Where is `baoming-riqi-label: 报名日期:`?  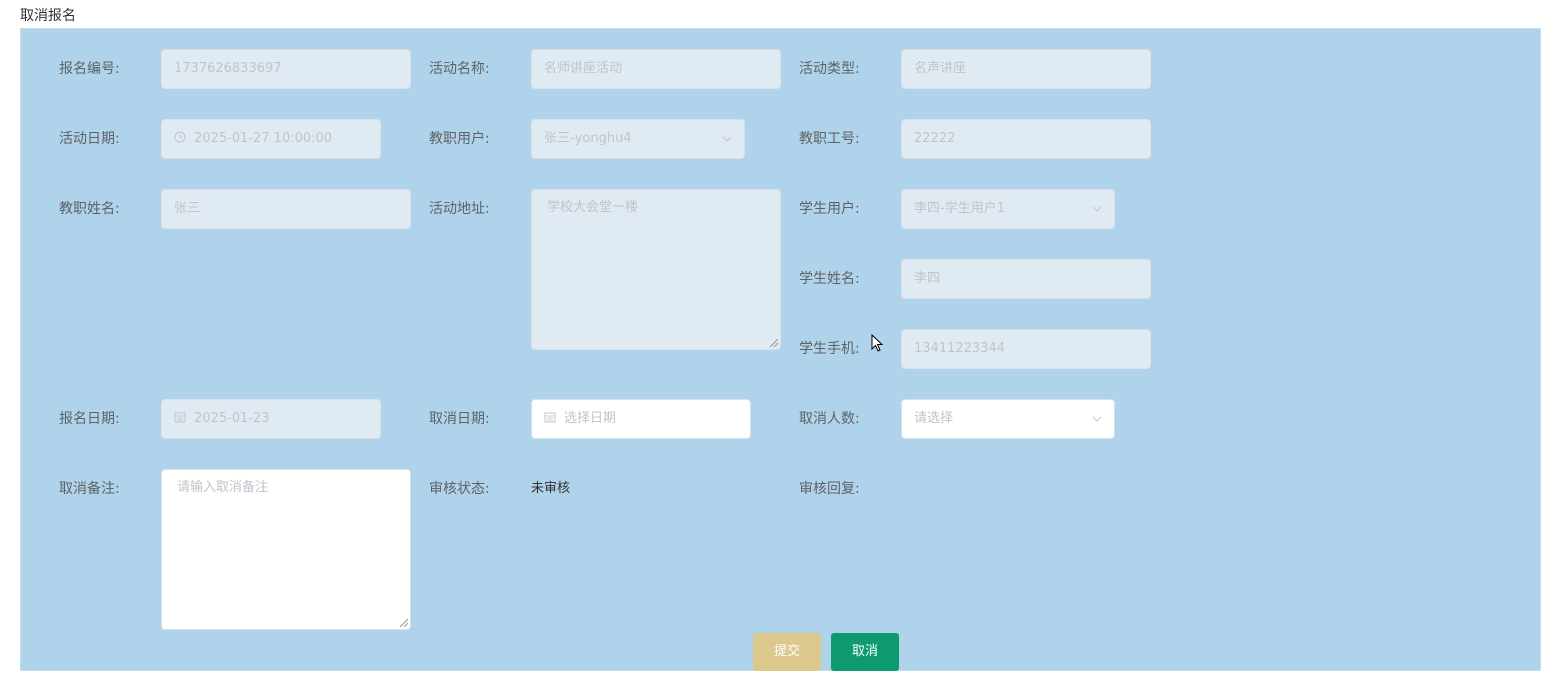 baoming-riqi-label: 报名日期: is located at coordinates (89, 419).